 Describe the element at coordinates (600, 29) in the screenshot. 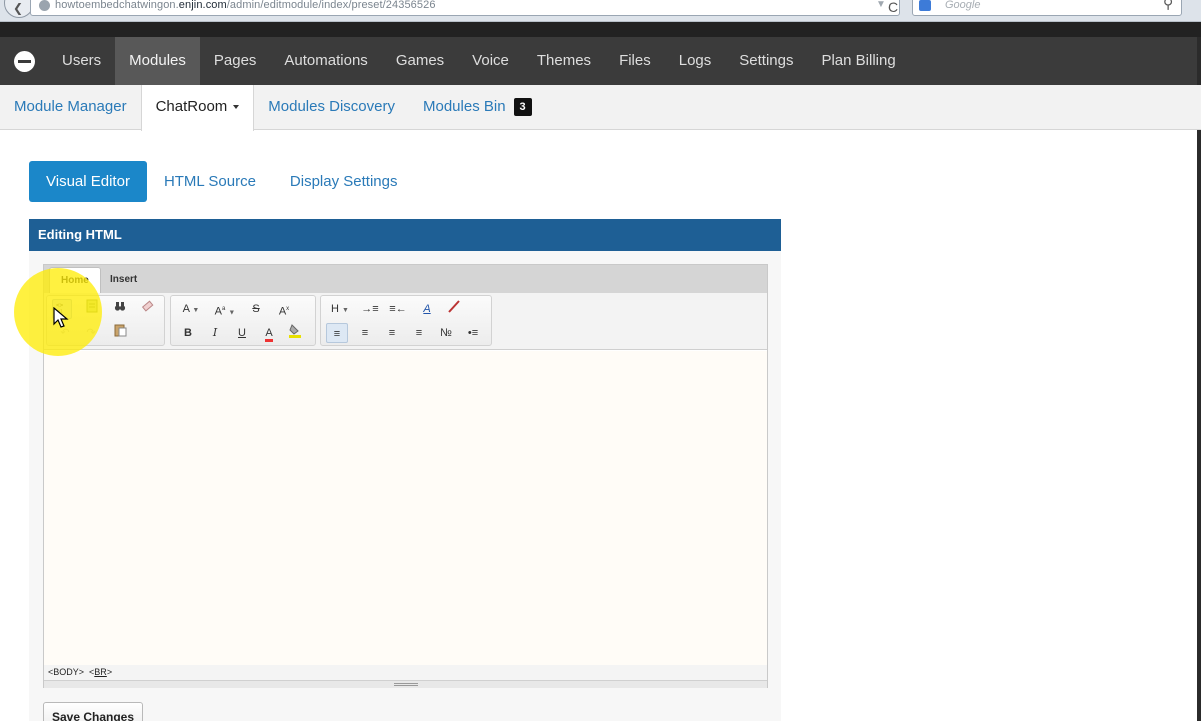

I see `top-strip` at that location.